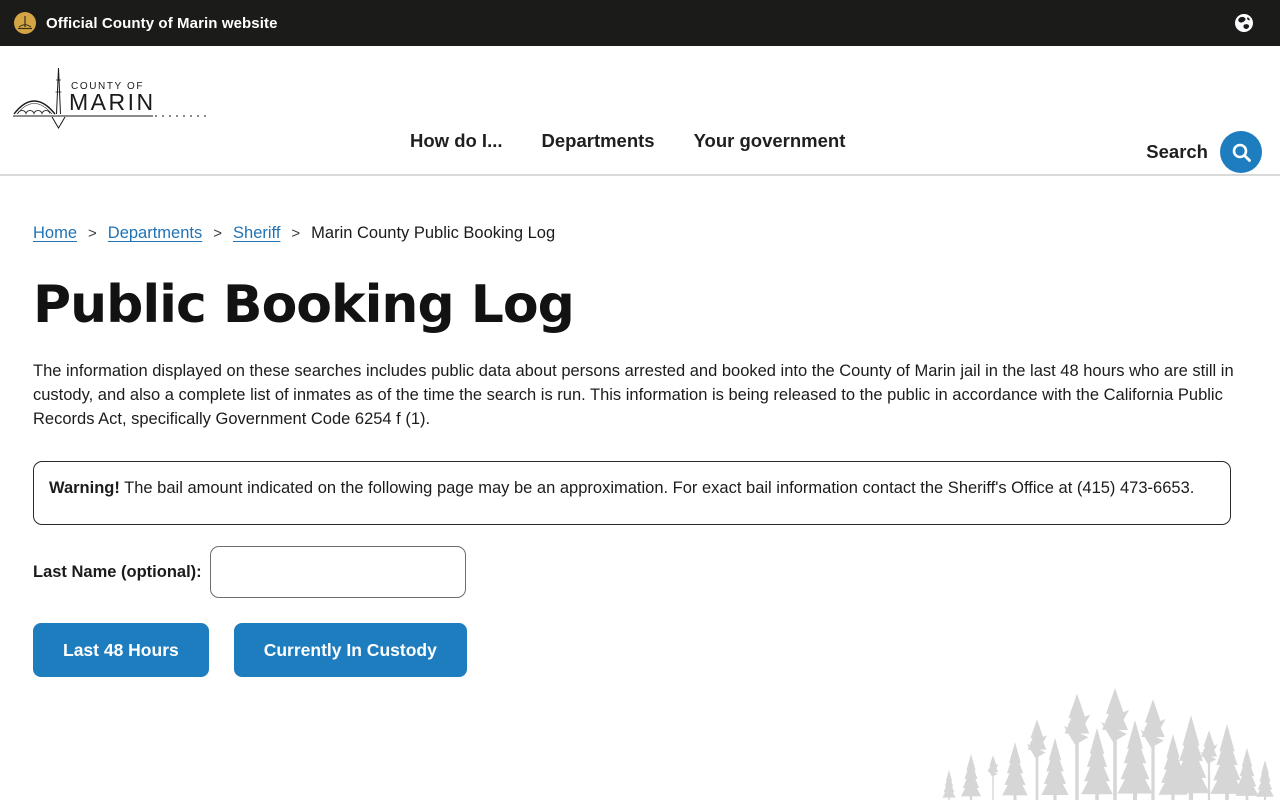  Describe the element at coordinates (121, 650) in the screenshot. I see `last-48-hours-button: Last 48 Hours` at that location.